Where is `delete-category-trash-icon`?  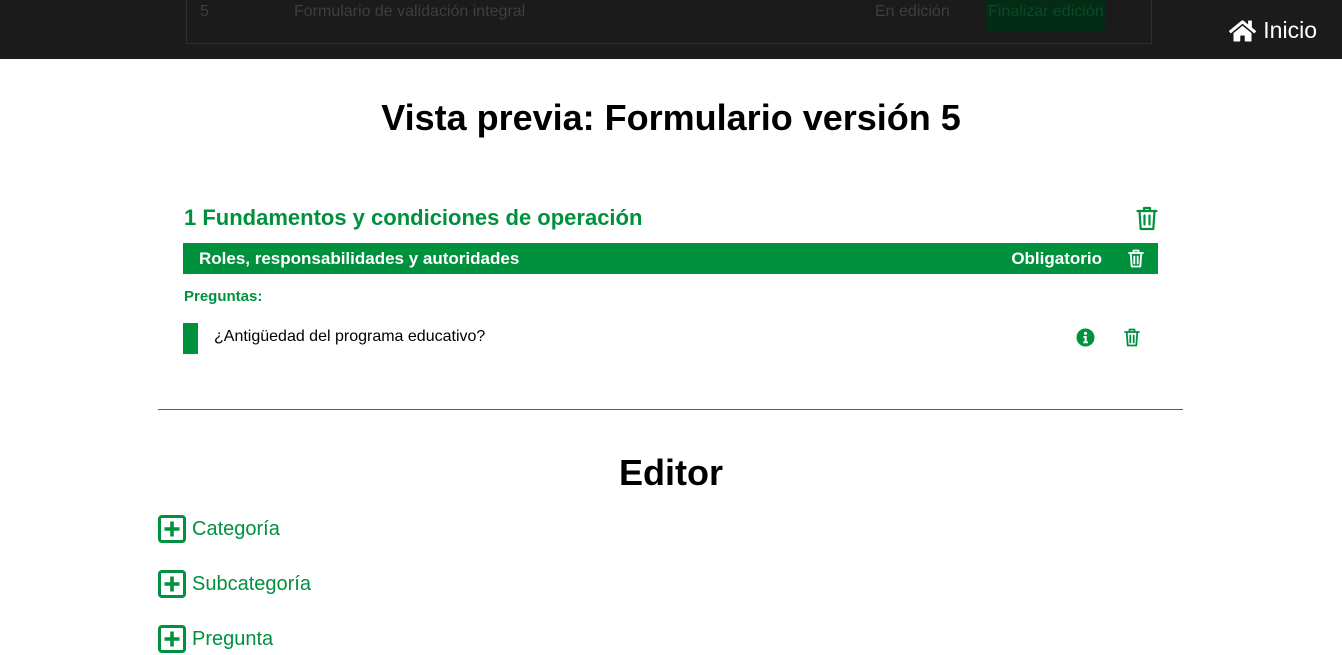
delete-category-trash-icon is located at coordinates (1147, 218).